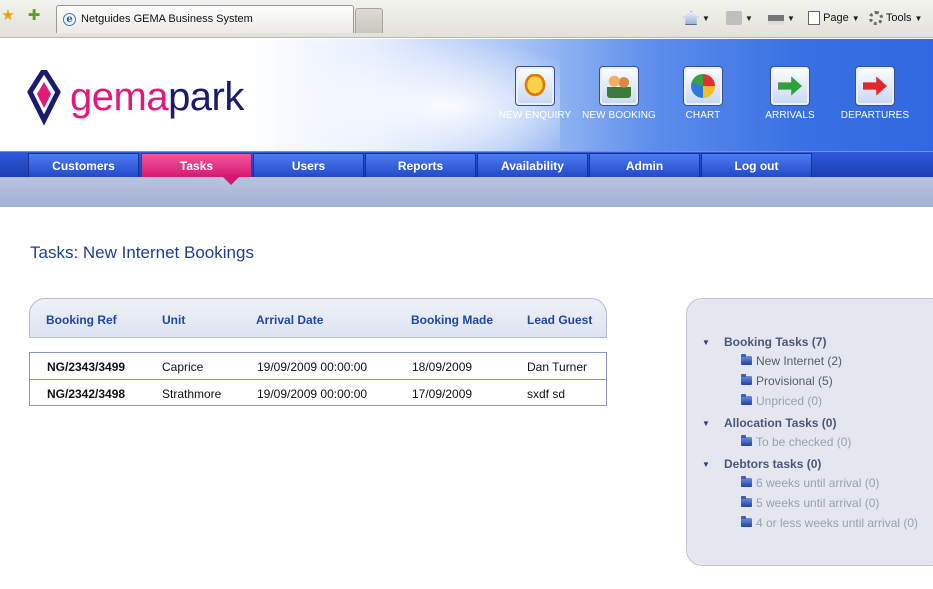 This screenshot has height=589, width=933. What do you see at coordinates (452, 320) in the screenshot?
I see `column-header-booking-made: Booking Made` at bounding box center [452, 320].